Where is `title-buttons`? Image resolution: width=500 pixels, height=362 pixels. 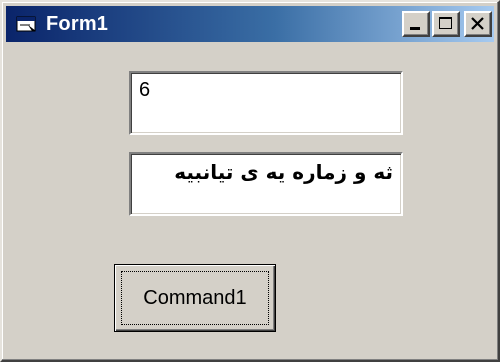
title-buttons is located at coordinates (447, 24).